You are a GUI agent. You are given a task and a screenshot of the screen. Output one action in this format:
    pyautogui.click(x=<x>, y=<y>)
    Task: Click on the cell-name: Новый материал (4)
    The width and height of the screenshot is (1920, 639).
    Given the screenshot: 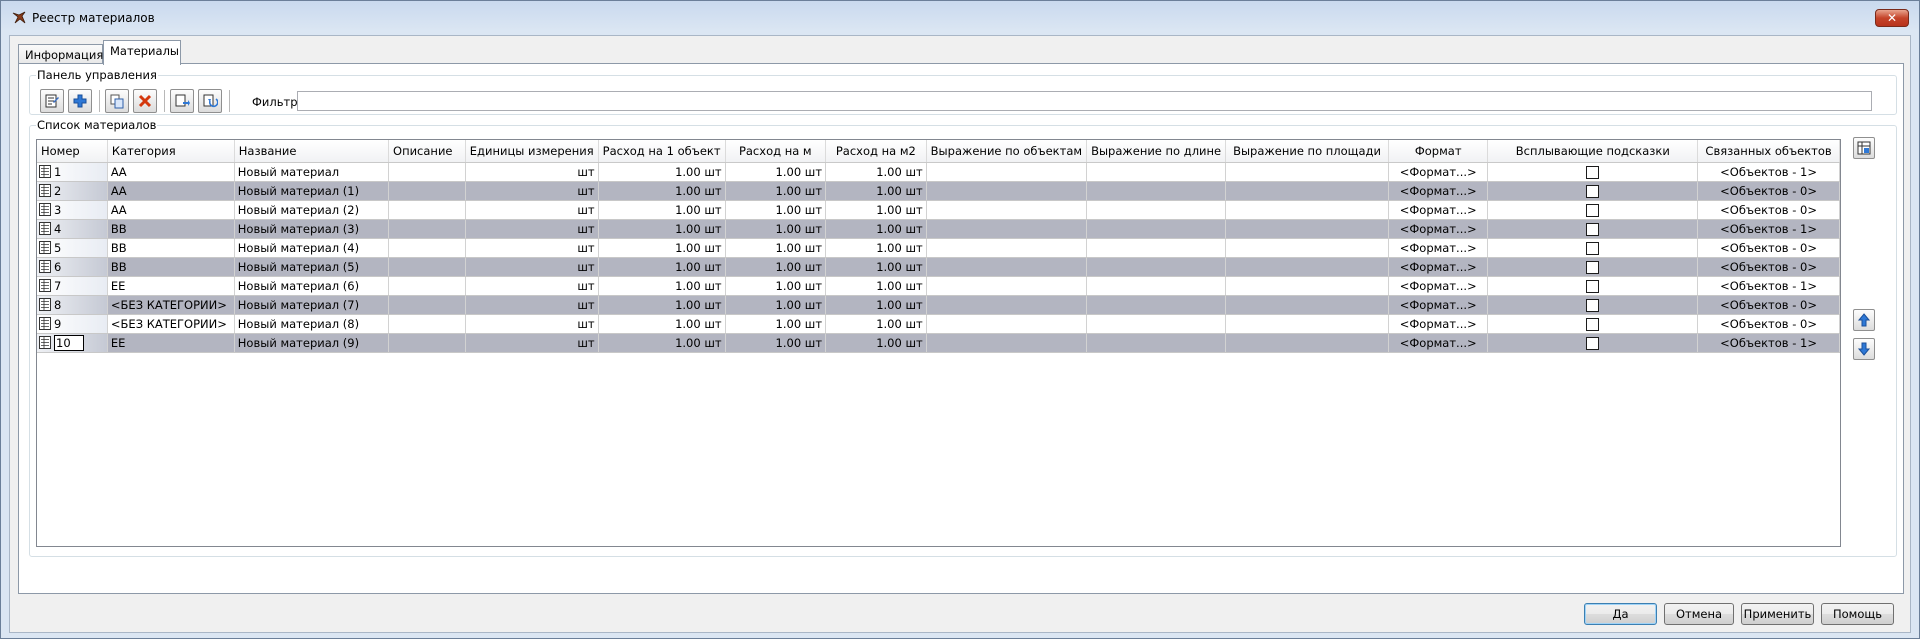 What is the action you would take?
    pyautogui.click(x=312, y=248)
    